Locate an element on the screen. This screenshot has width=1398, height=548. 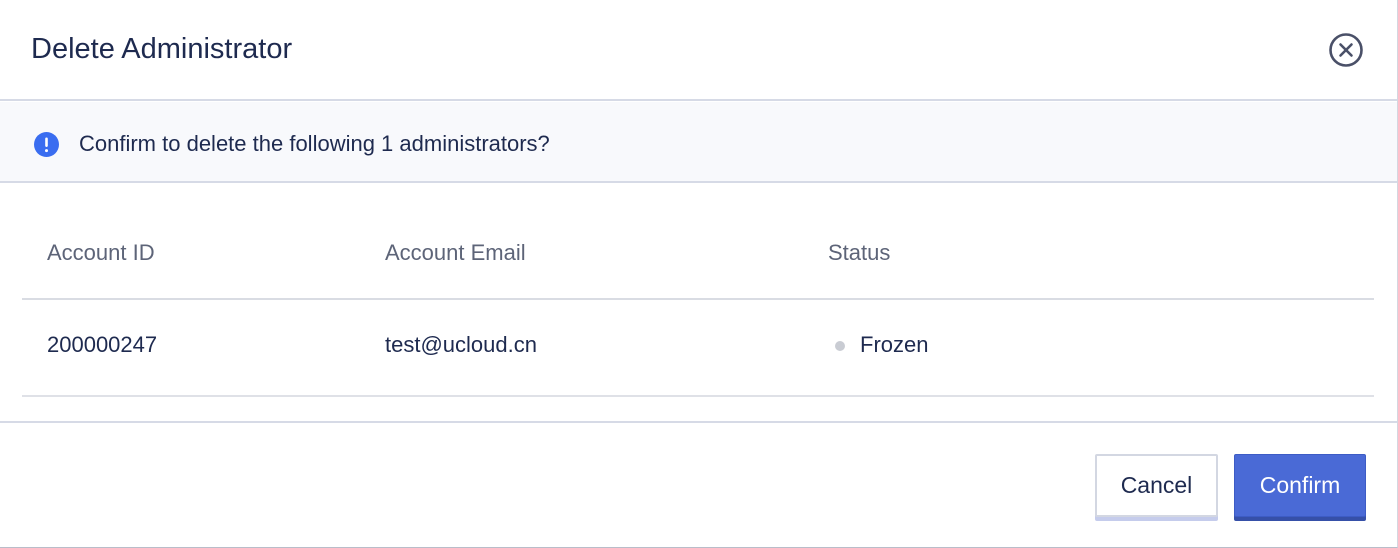
column-header-status: Status is located at coordinates (859, 252).